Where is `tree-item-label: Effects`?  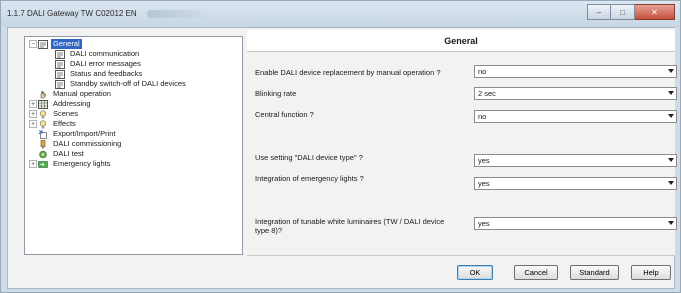 tree-item-label: Effects is located at coordinates (64, 123).